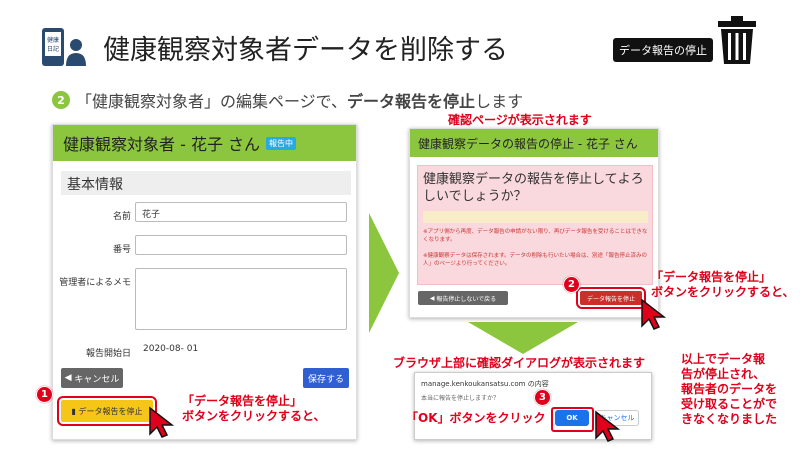 Image resolution: width=800 pixels, height=450 pixels. I want to click on number-label: 番号, so click(121, 250).